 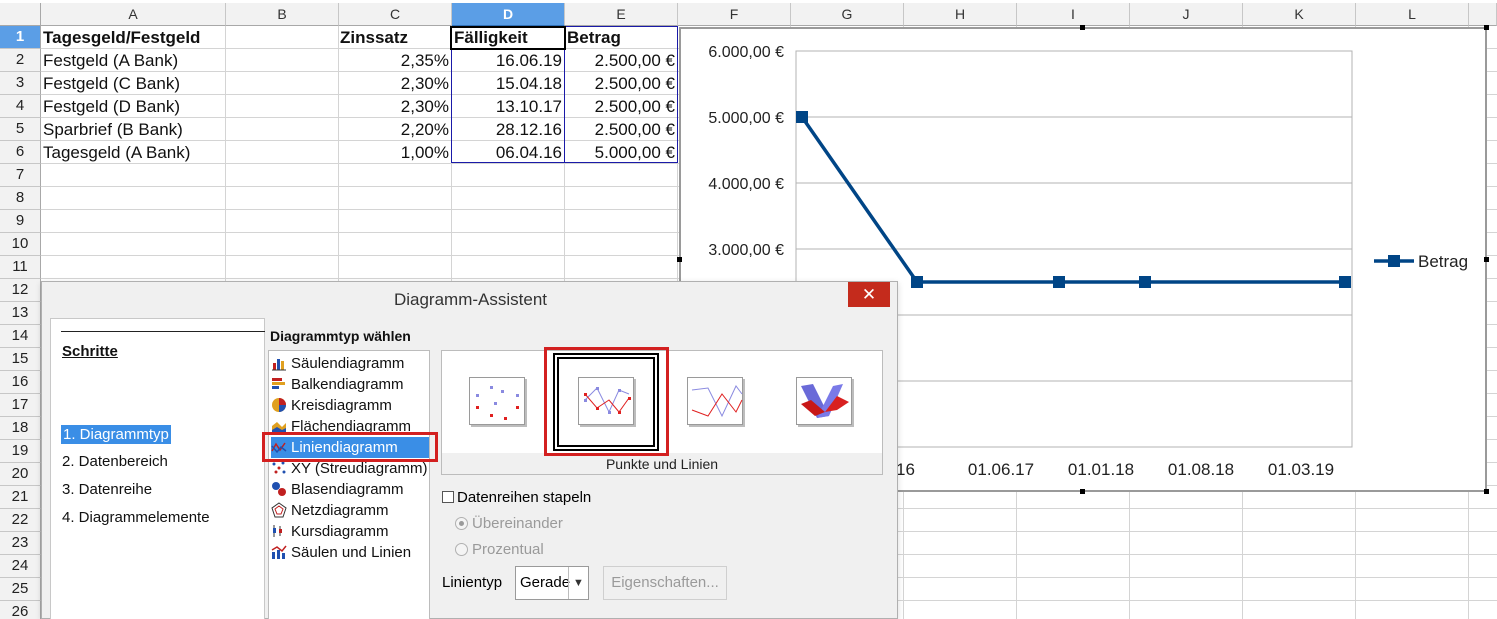 I want to click on chart-handle-top, so click(x=1082, y=27).